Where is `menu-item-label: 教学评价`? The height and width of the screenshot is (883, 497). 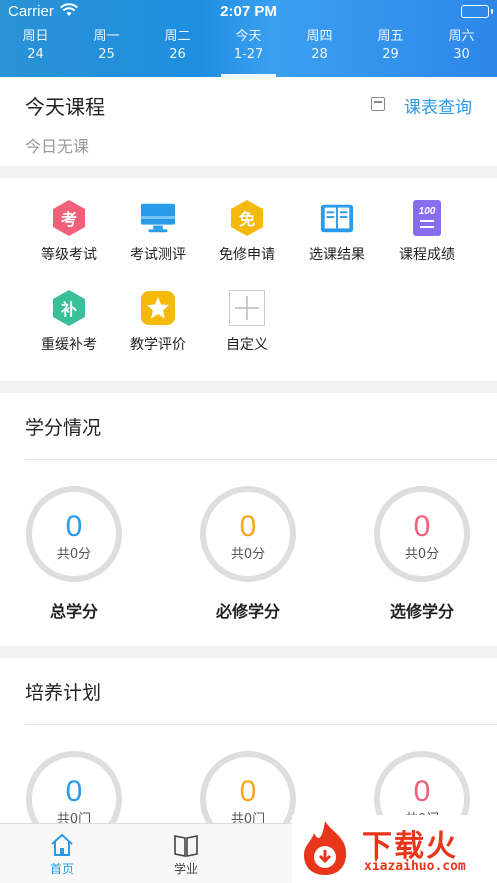 menu-item-label: 教学评价 is located at coordinates (158, 345).